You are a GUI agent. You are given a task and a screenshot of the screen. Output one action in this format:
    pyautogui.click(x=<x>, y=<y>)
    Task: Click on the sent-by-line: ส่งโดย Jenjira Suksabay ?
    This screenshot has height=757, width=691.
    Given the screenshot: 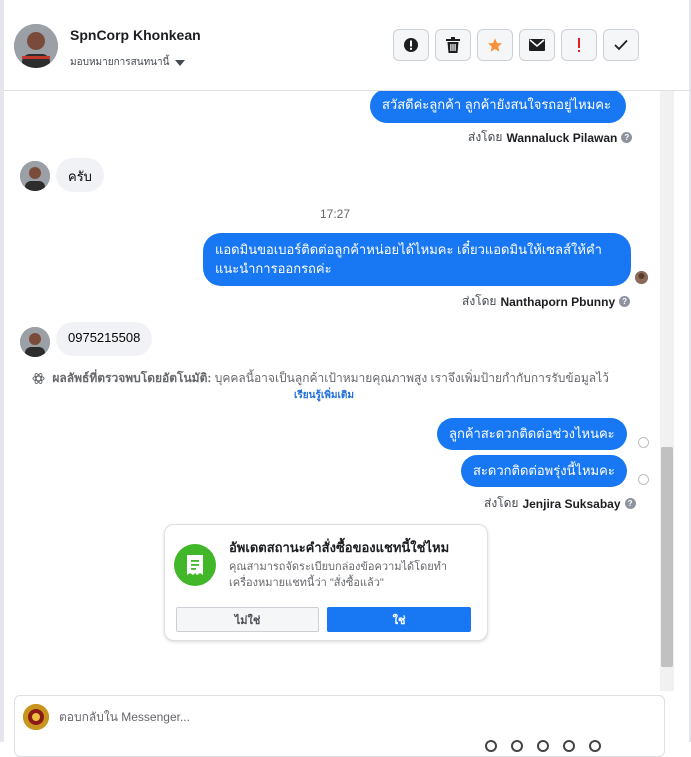 What is the action you would take?
    pyautogui.click(x=560, y=503)
    